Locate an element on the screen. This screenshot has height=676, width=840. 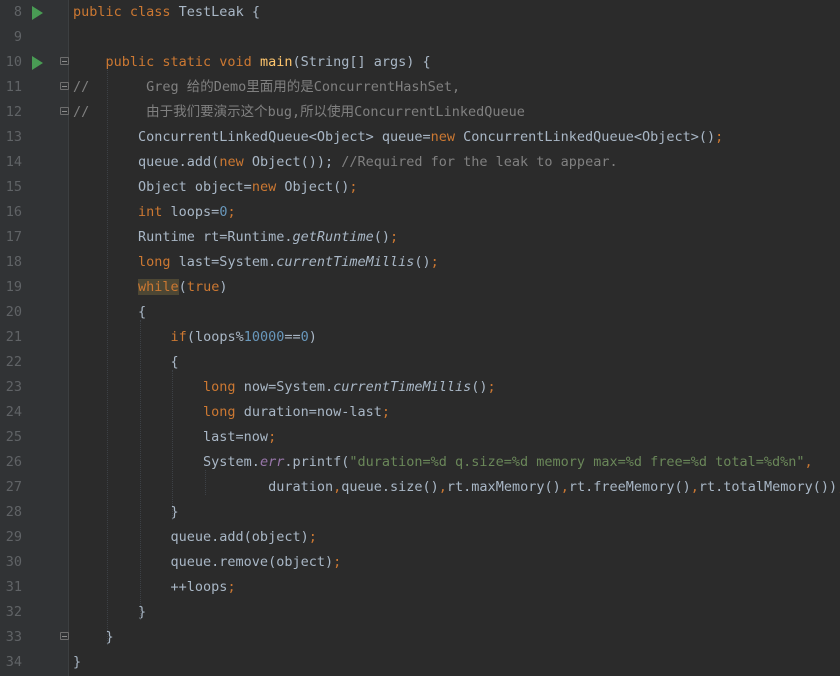
code-line: 23 long now=System.currentTimeMillis(); is located at coordinates (420, 387).